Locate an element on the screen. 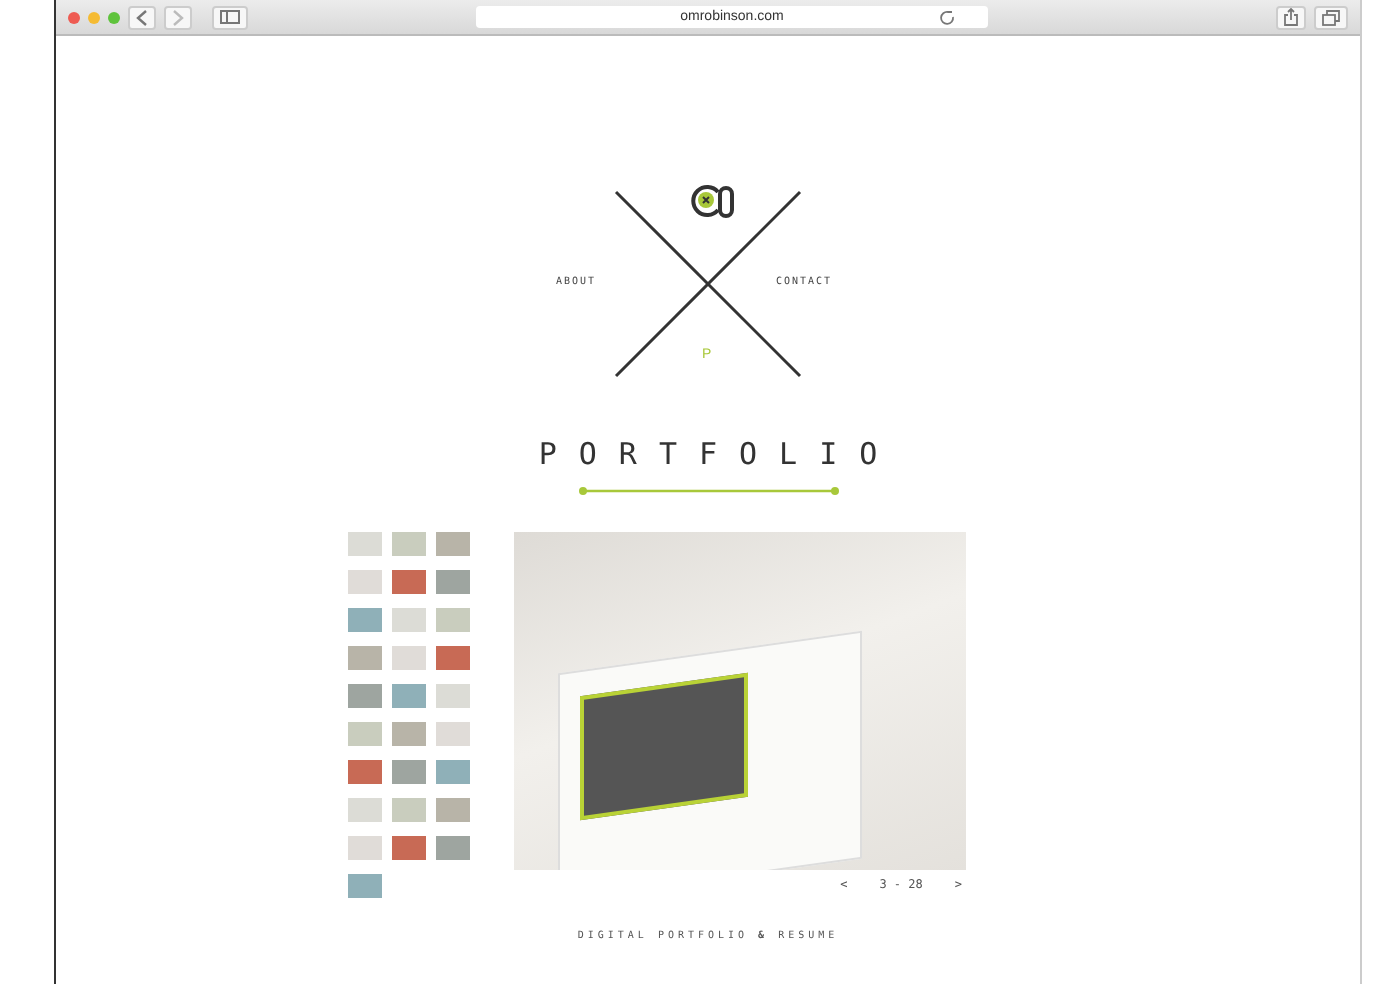  sidebar-button is located at coordinates (230, 17).